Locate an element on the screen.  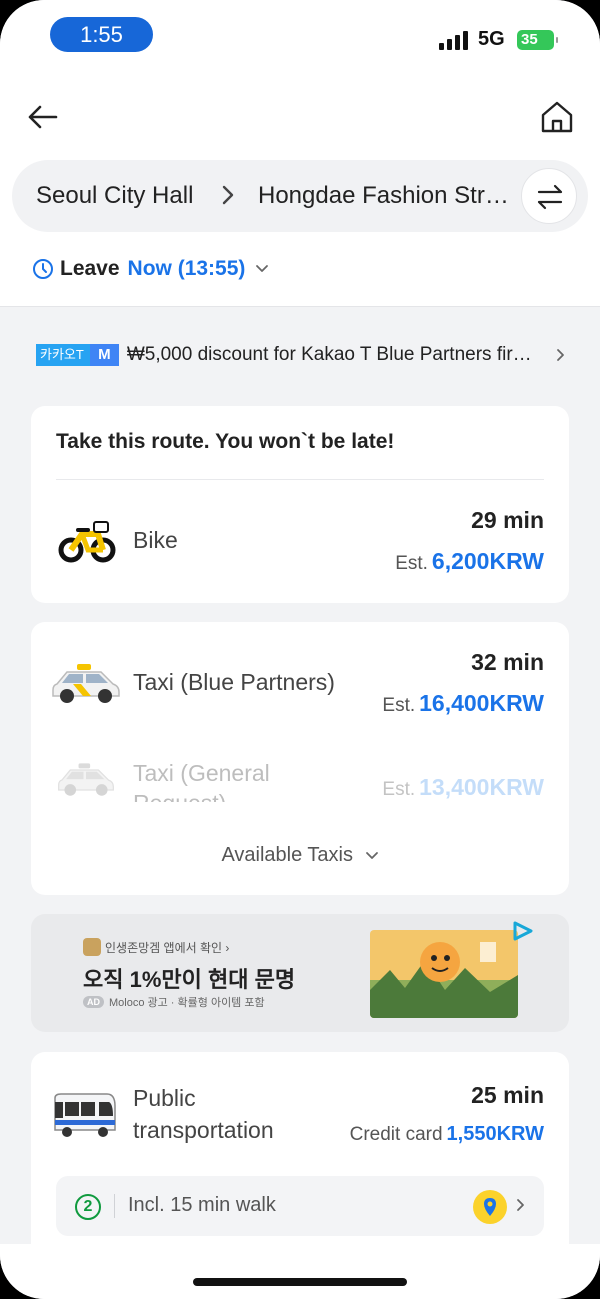
network-type: 5G is located at coordinates (491, 39).